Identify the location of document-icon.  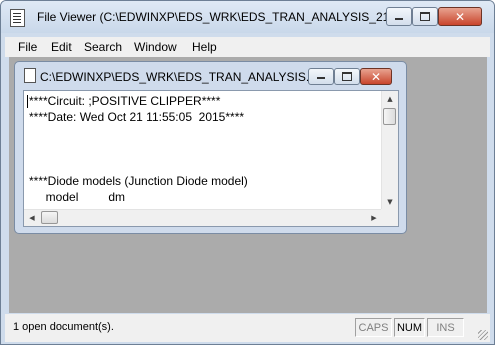
(30, 75).